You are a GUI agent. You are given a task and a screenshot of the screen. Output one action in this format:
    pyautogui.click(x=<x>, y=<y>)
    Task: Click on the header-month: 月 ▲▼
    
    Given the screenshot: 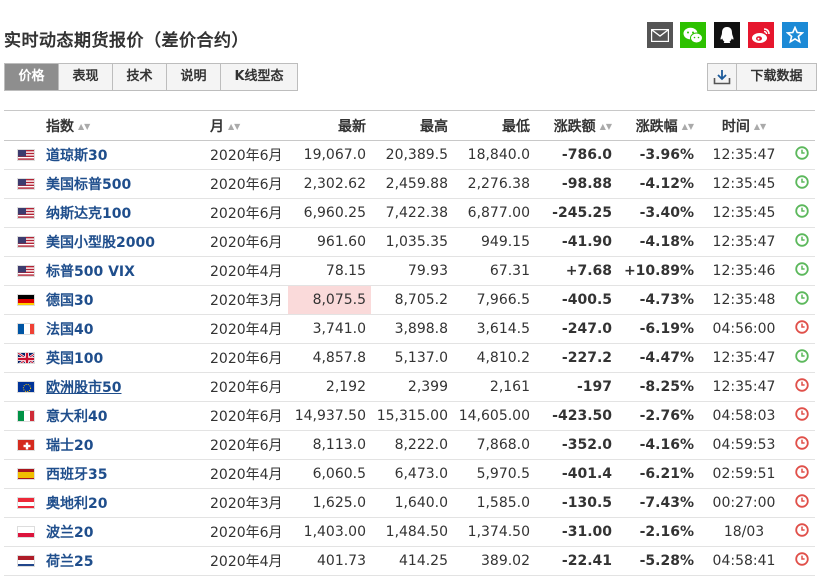 What is the action you would take?
    pyautogui.click(x=247, y=125)
    